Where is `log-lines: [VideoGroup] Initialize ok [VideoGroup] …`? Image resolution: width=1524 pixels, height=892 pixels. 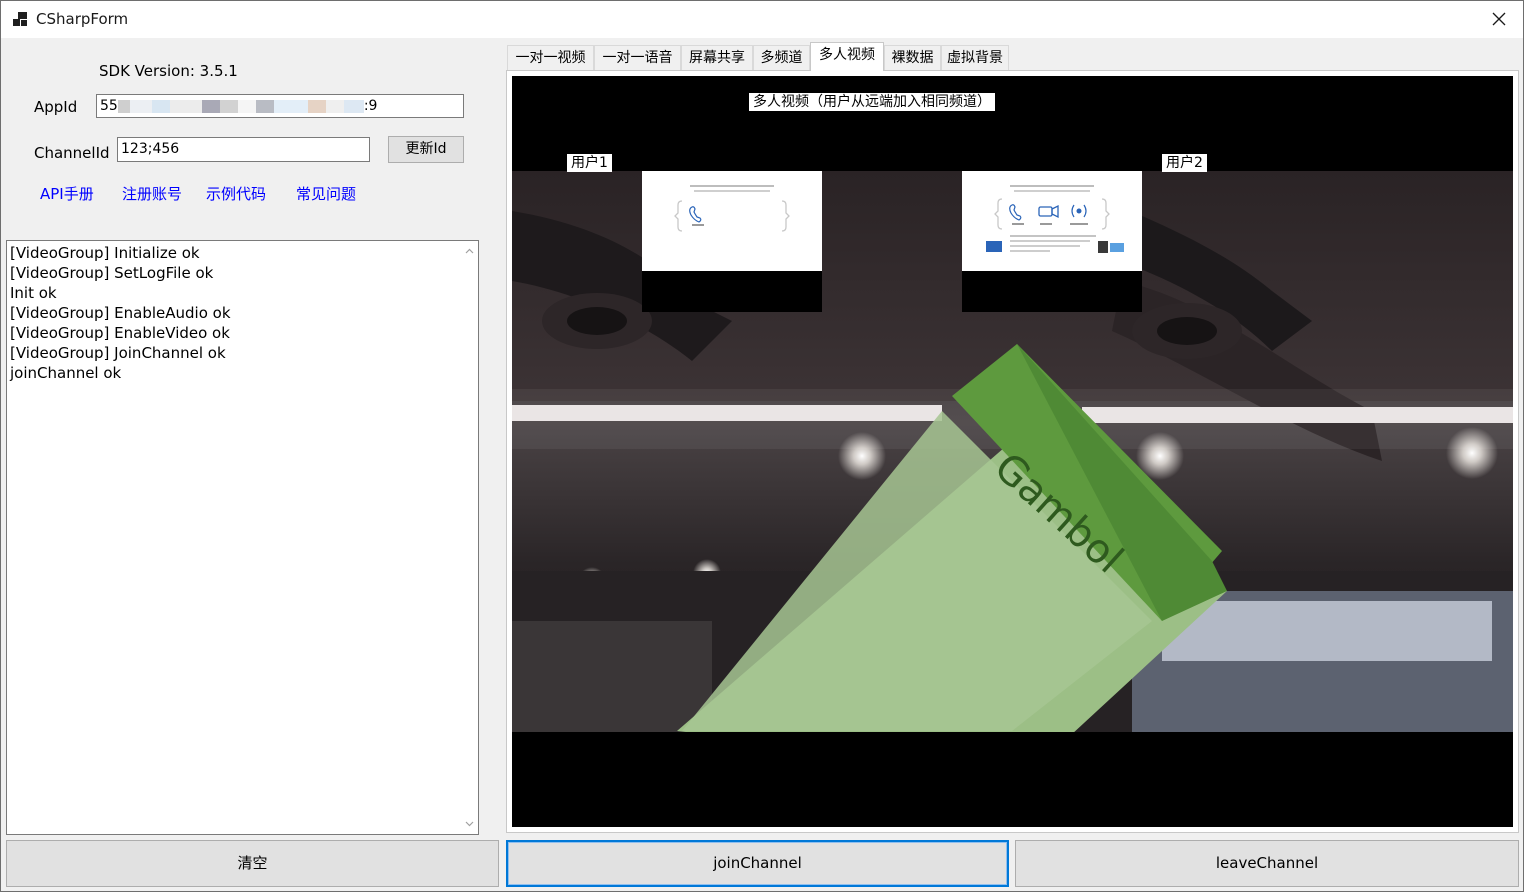 log-lines: [VideoGroup] Initialize ok [VideoGroup] … is located at coordinates (120, 313).